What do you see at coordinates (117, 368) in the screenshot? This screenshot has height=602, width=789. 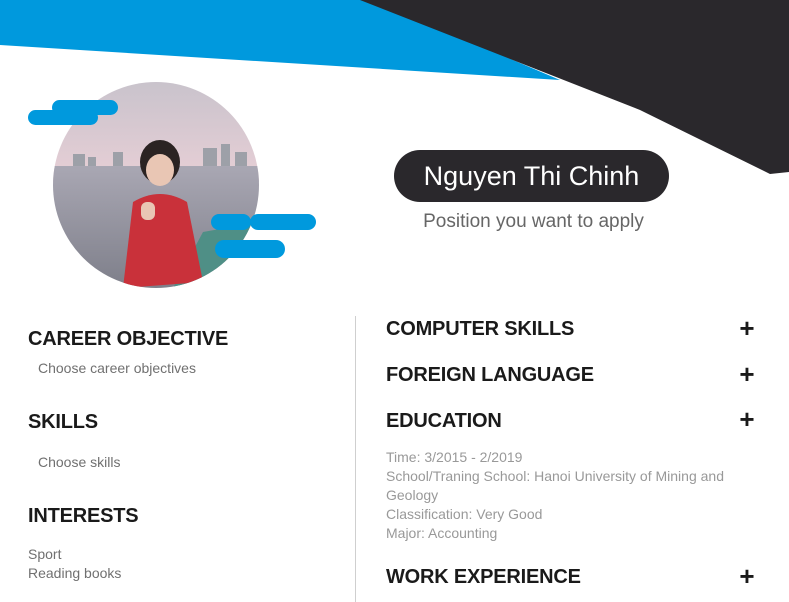 I see `career-objective-field: Choose career objectives` at bounding box center [117, 368].